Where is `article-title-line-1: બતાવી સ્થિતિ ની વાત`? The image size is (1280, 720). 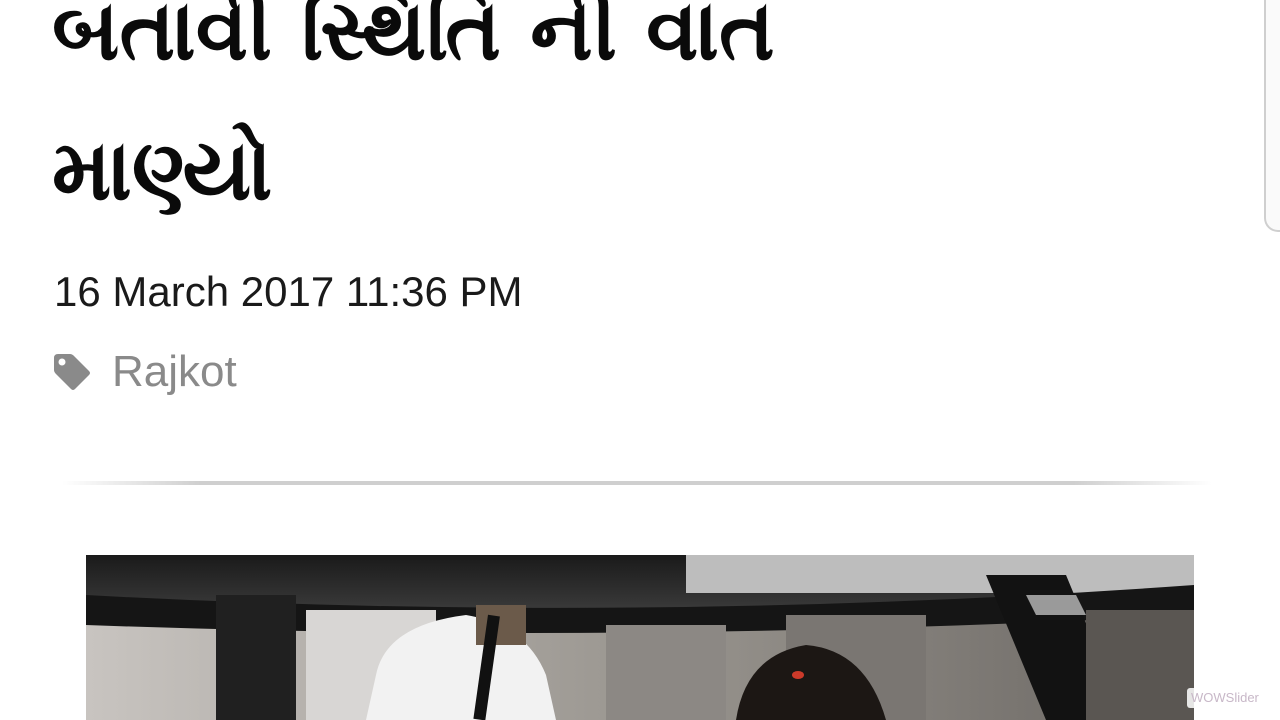 article-title-line-1: બતાવી સ્થિતિ ની વાત is located at coordinates (413, 39).